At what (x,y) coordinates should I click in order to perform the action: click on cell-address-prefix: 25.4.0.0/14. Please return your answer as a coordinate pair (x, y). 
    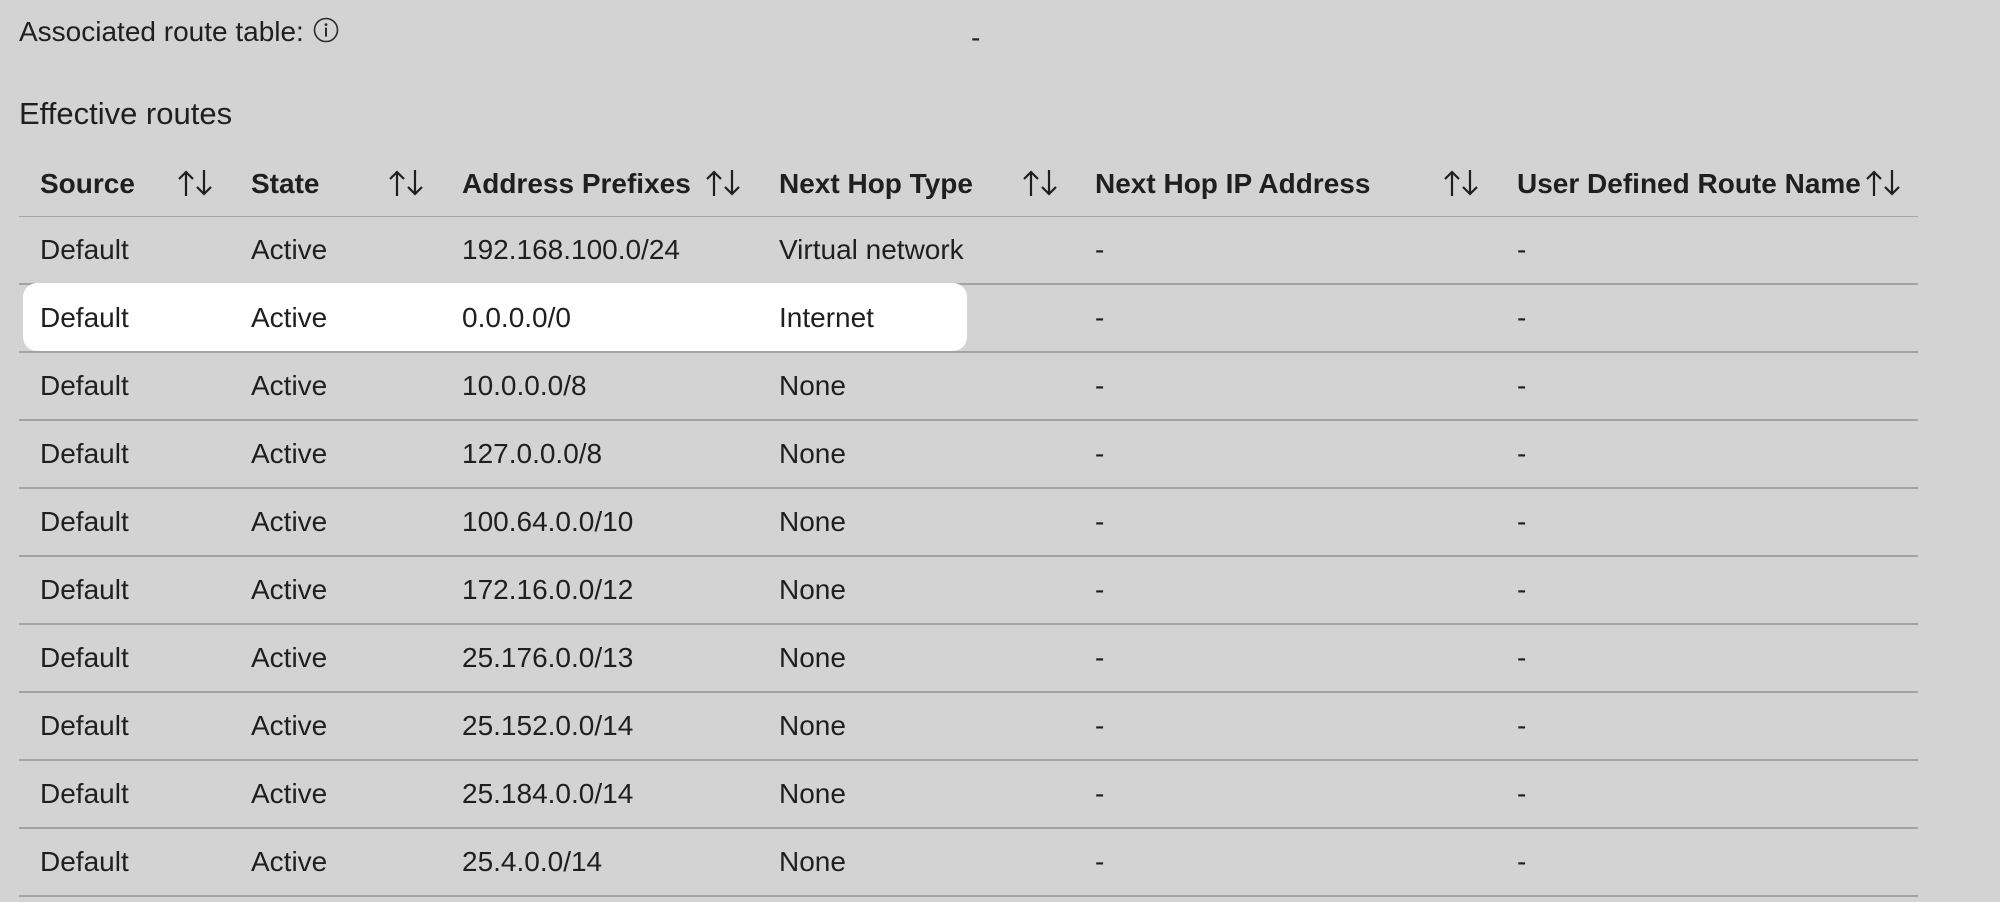
    Looking at the image, I should click on (532, 861).